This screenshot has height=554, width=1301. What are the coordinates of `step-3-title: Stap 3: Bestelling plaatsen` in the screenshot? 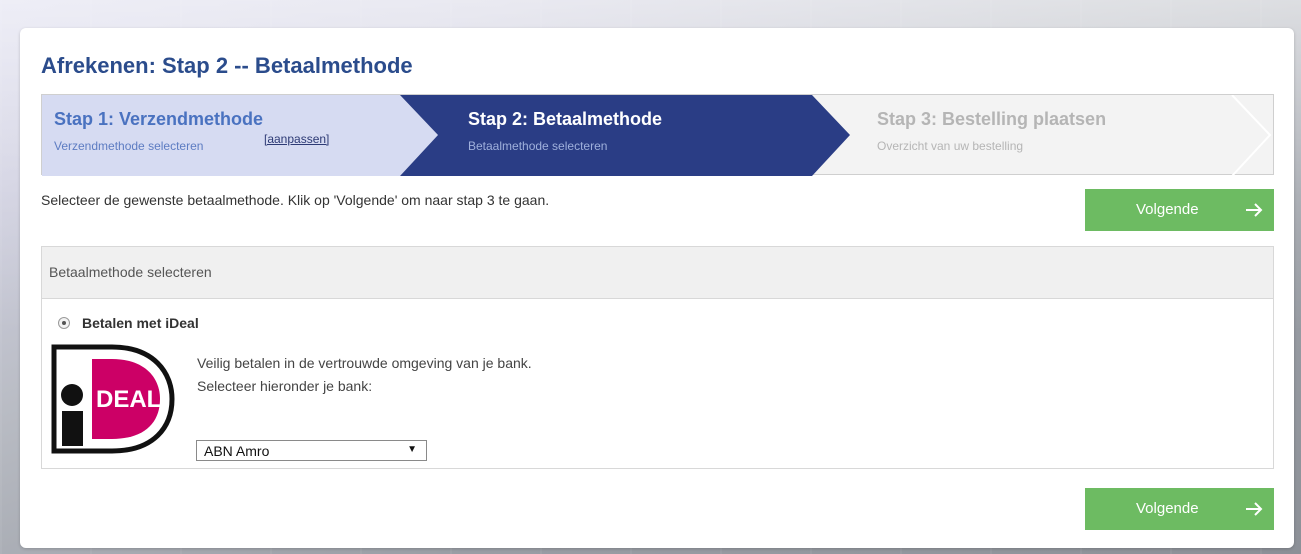 It's located at (992, 119).